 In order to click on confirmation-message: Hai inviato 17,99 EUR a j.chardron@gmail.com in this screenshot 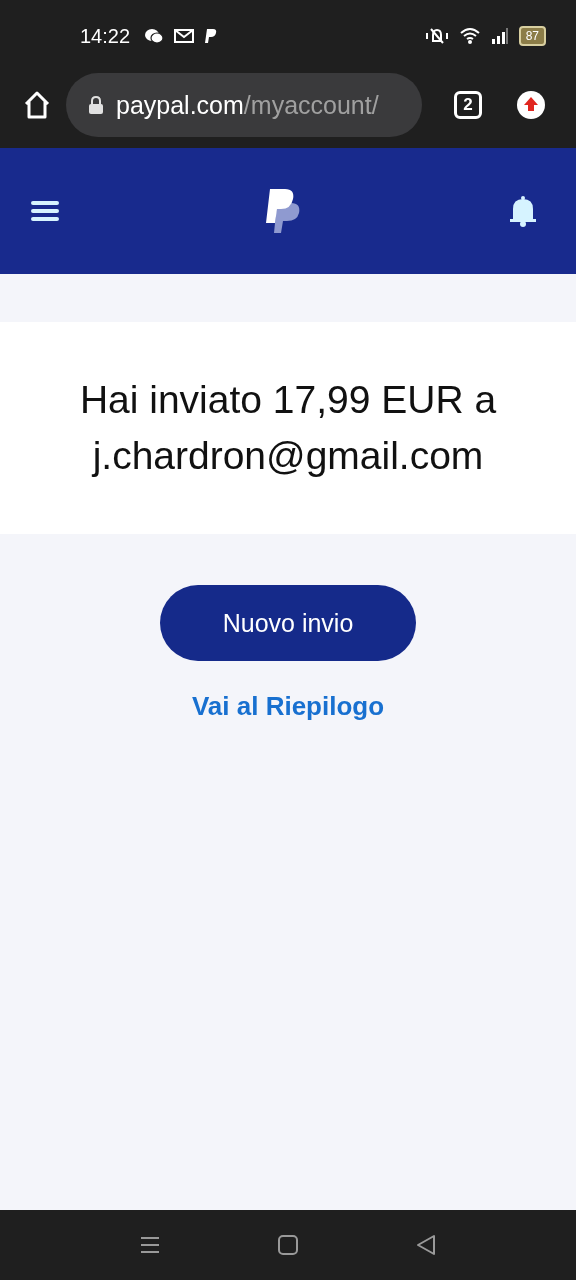, I will do `click(288, 428)`.